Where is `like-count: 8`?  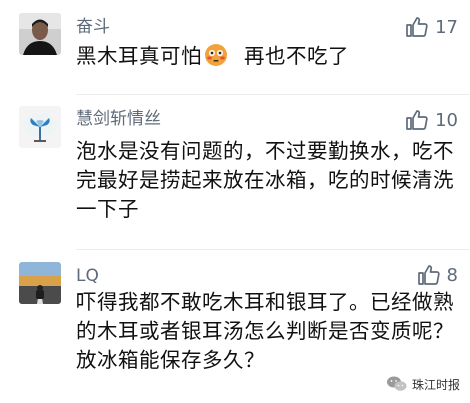 like-count: 8 is located at coordinates (452, 275).